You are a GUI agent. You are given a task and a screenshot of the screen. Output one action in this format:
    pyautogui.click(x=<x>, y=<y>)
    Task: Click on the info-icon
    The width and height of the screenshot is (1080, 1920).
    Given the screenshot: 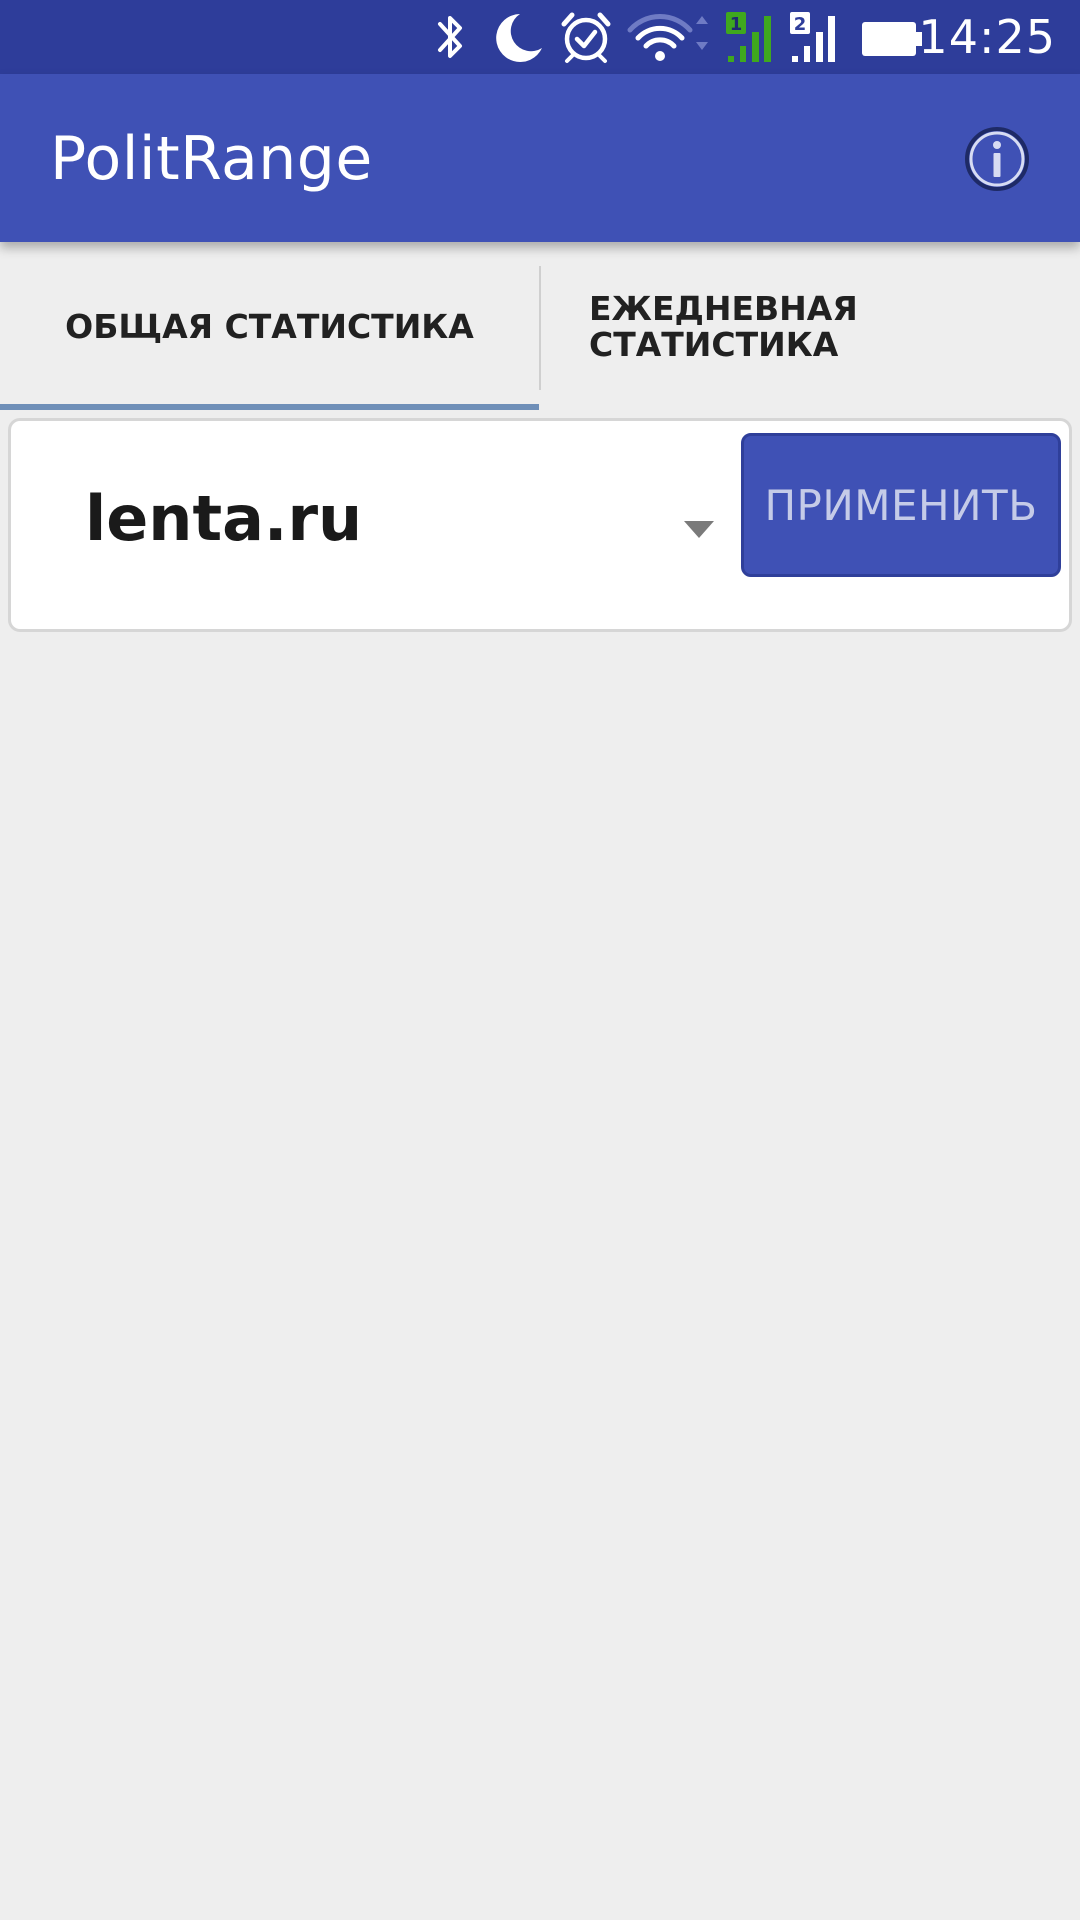 What is the action you would take?
    pyautogui.click(x=997, y=159)
    